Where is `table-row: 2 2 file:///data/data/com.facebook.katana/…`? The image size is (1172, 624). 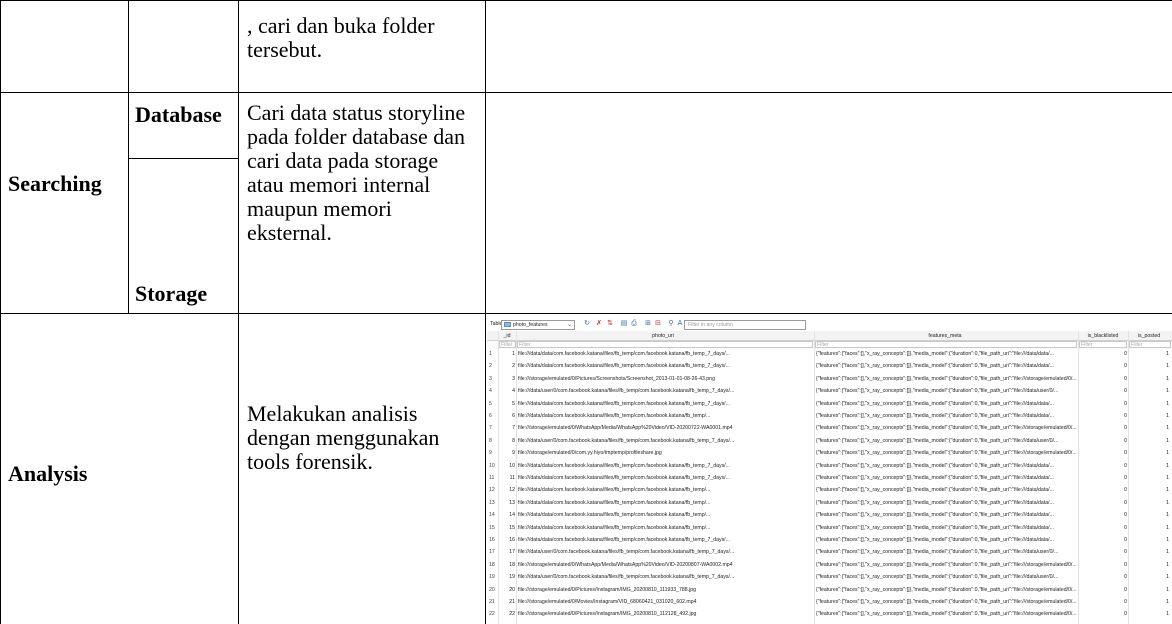
table-row: 2 2 file:///data/data/com.facebook.katana/… is located at coordinates (829, 366).